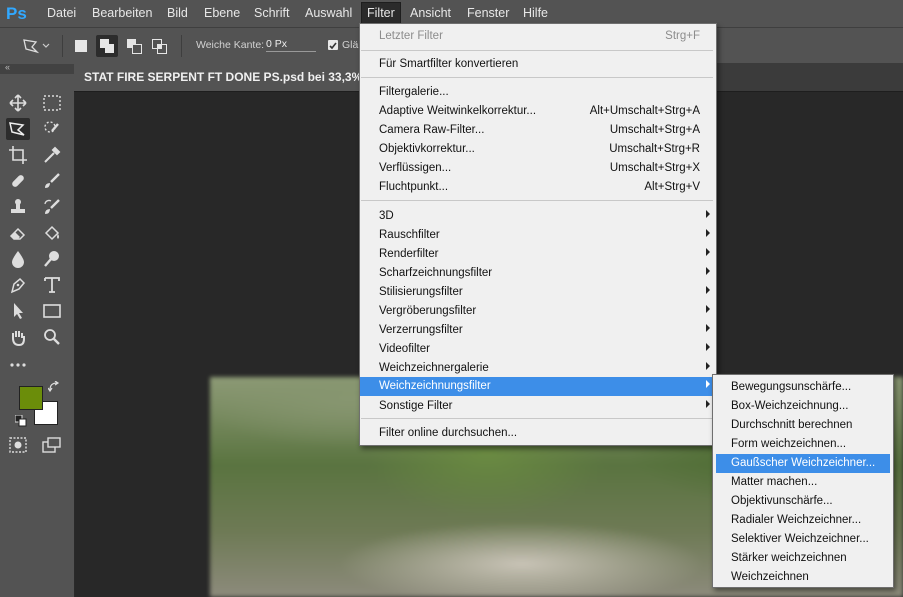 The width and height of the screenshot is (903, 597). I want to click on paint-bucket-tool-icon, so click(52, 233).